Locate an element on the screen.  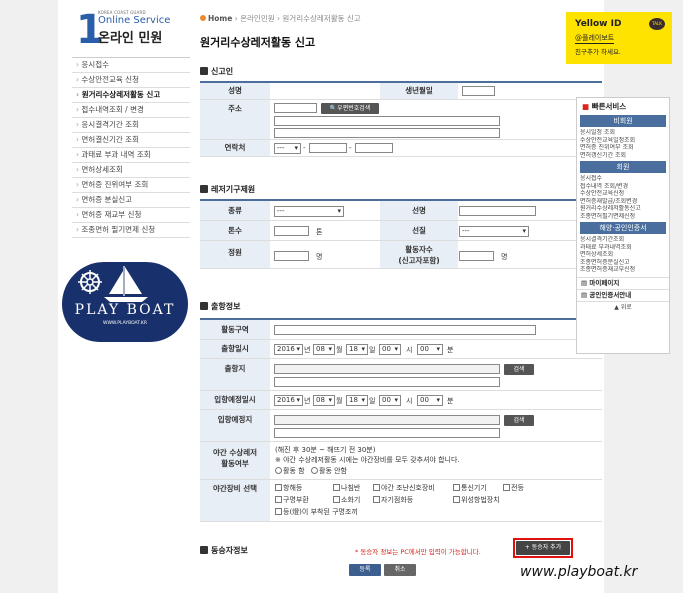
gear-option: 자기점화등 is located at coordinates (393, 500).